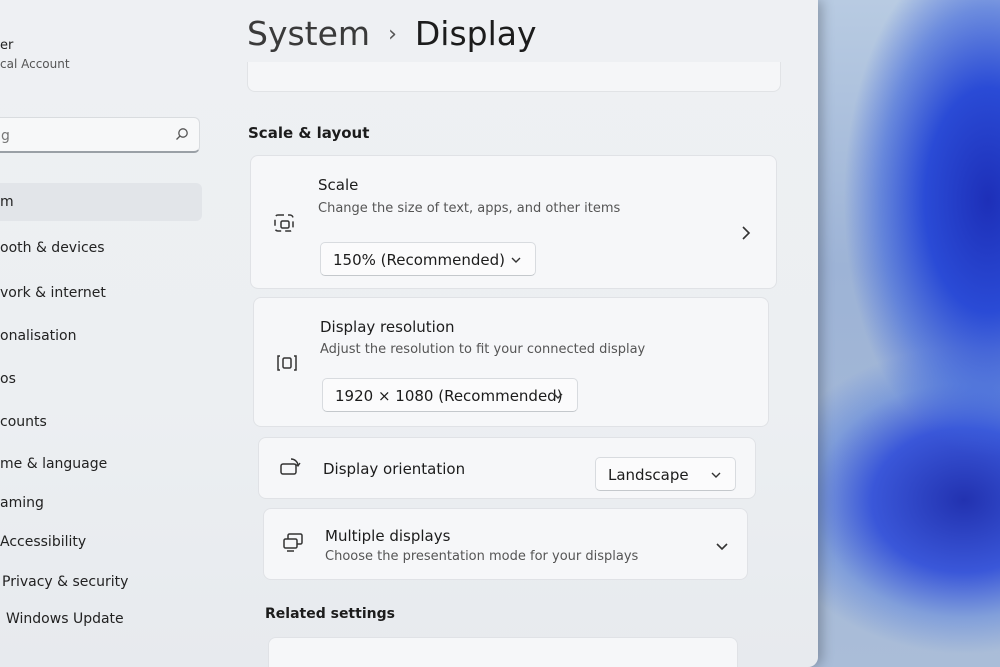 The image size is (1000, 667). I want to click on user-account-type: cal Account, so click(35, 64).